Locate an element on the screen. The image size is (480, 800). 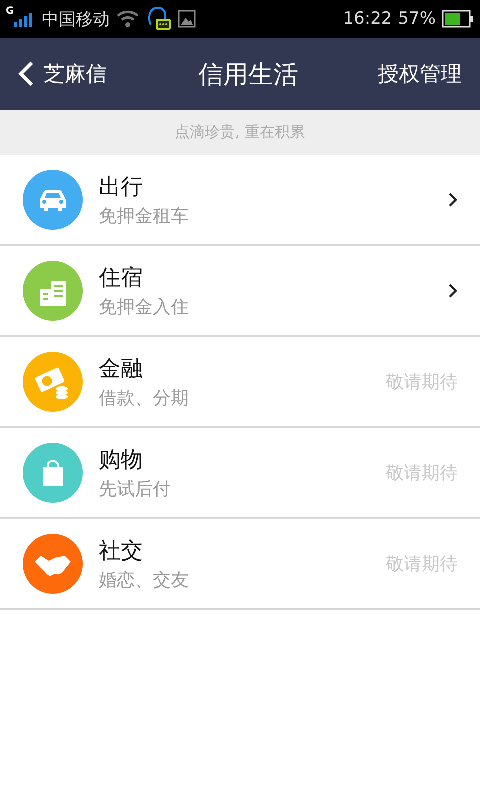
back-button: 芝麻信 is located at coordinates (62, 74).